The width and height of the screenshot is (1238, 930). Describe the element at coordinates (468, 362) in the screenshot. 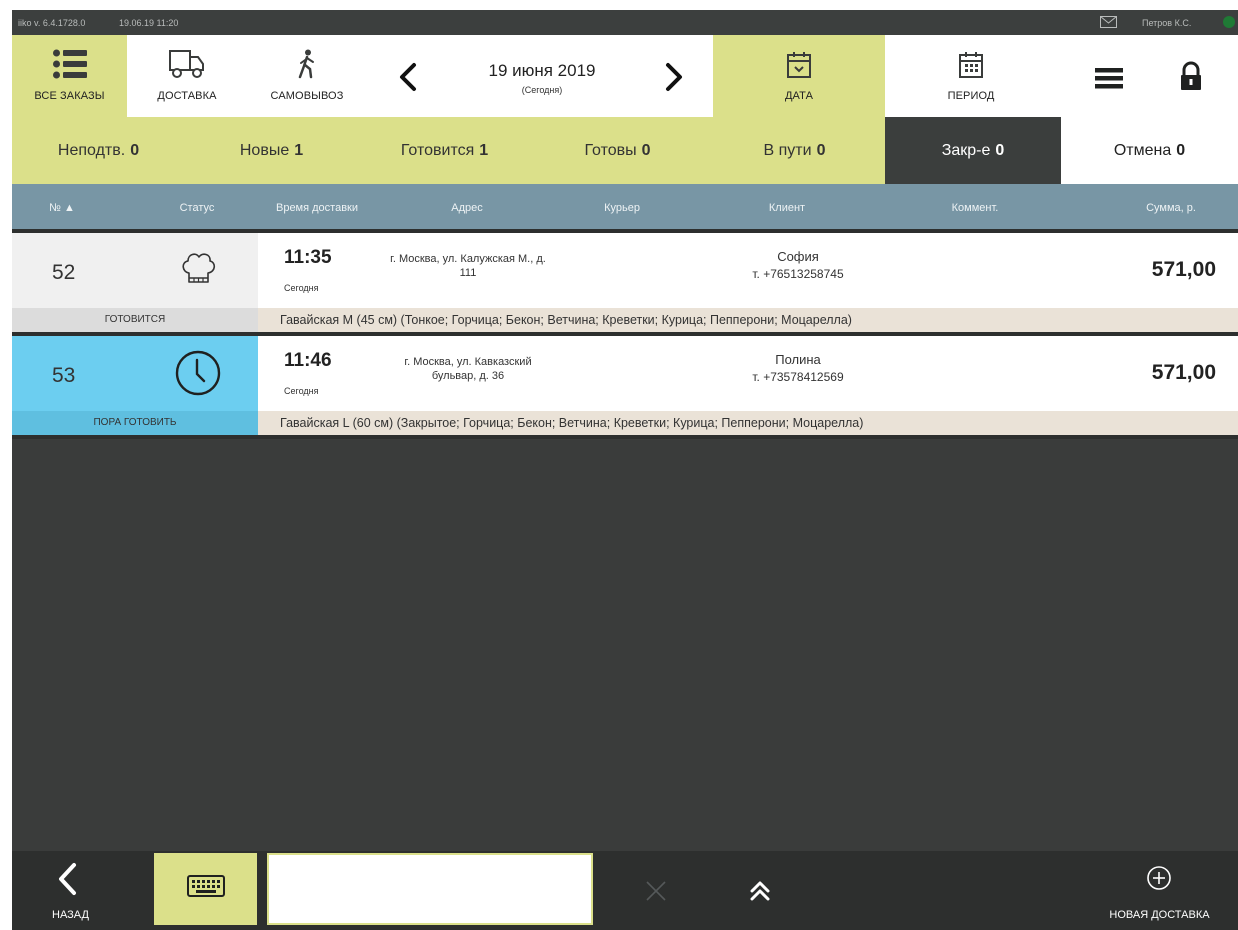

I see `address-line: г. Москва, ул. Кавказский` at that location.